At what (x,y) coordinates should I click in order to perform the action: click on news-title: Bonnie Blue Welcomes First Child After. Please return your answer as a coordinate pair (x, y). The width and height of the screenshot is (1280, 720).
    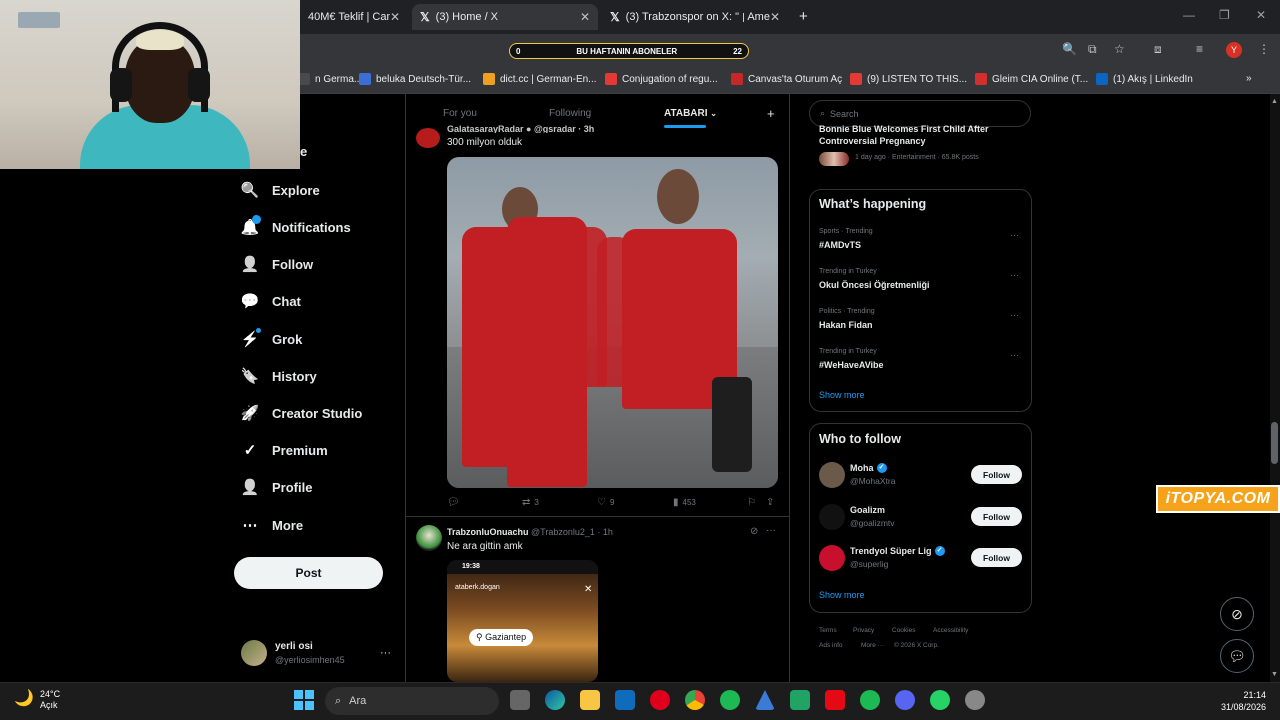
    Looking at the image, I should click on (904, 128).